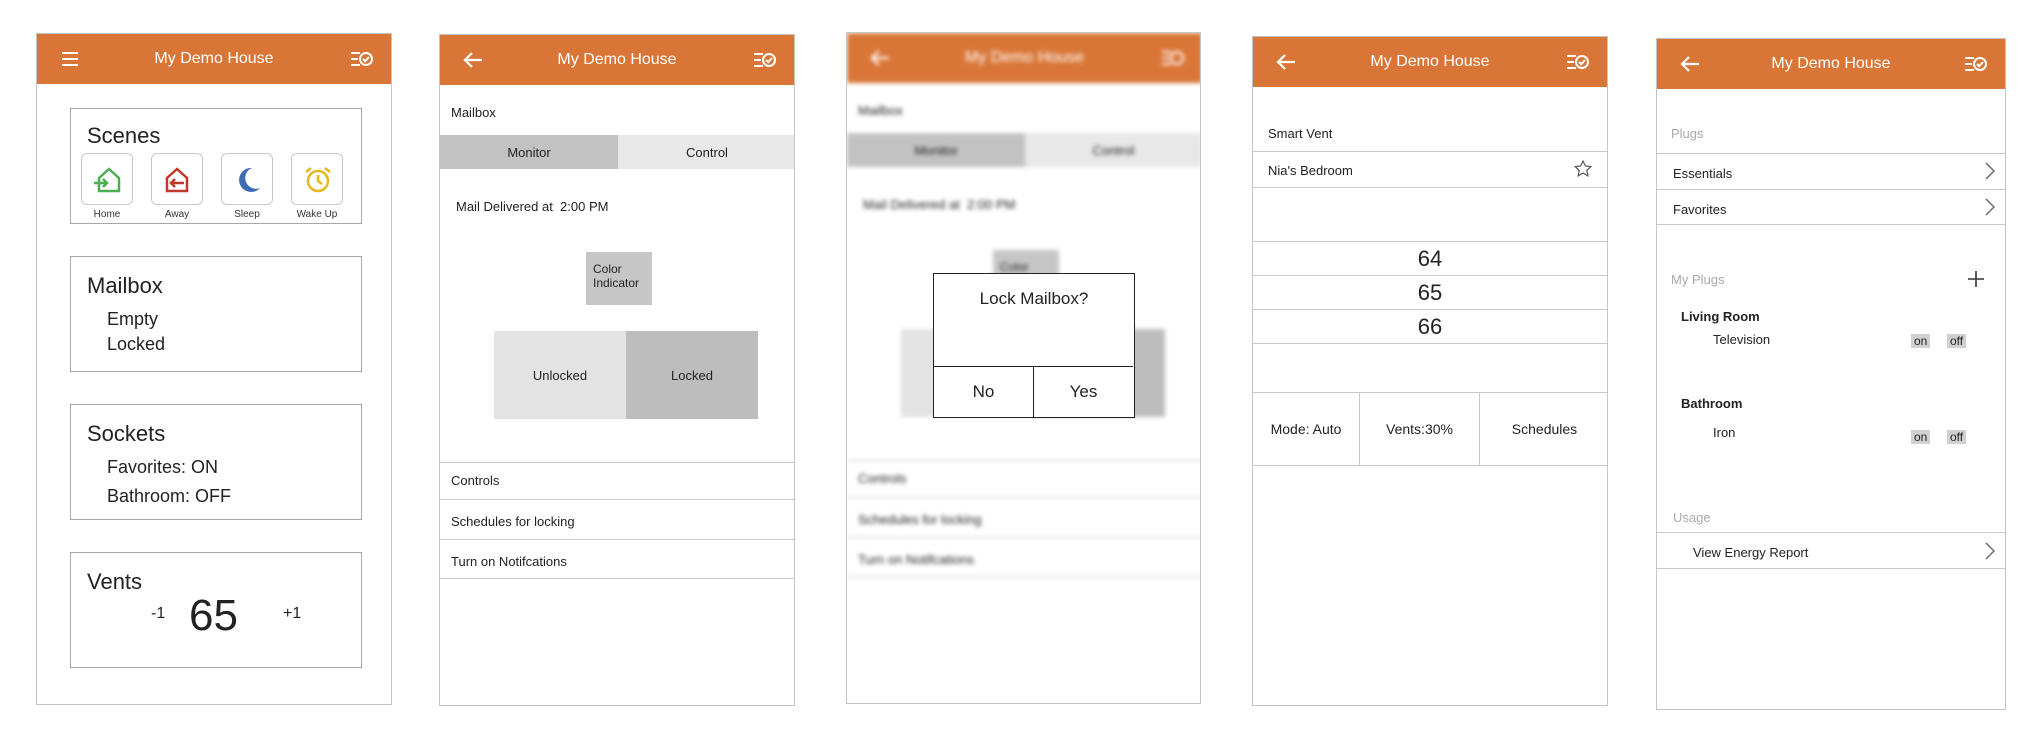 The height and width of the screenshot is (750, 2040). What do you see at coordinates (292, 614) in the screenshot?
I see `vent-increase-button: +1` at bounding box center [292, 614].